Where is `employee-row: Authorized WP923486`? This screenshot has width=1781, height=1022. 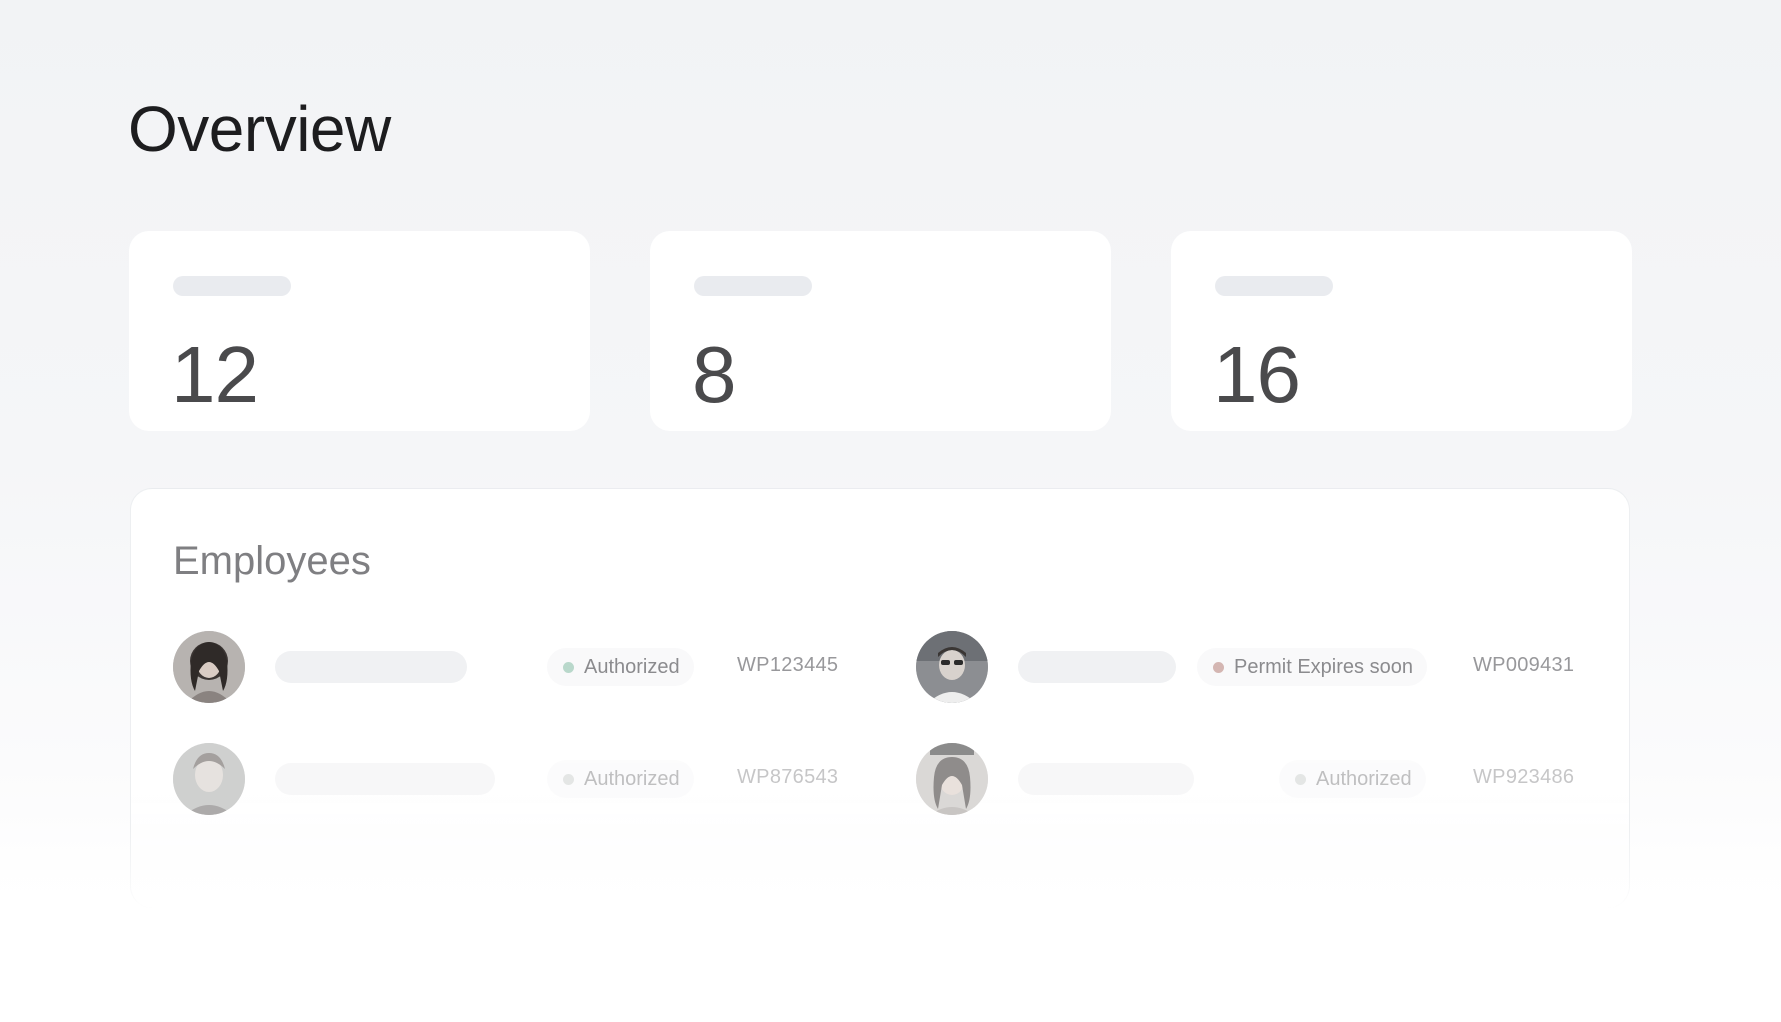 employee-row: Authorized WP923486 is located at coordinates (1266, 779).